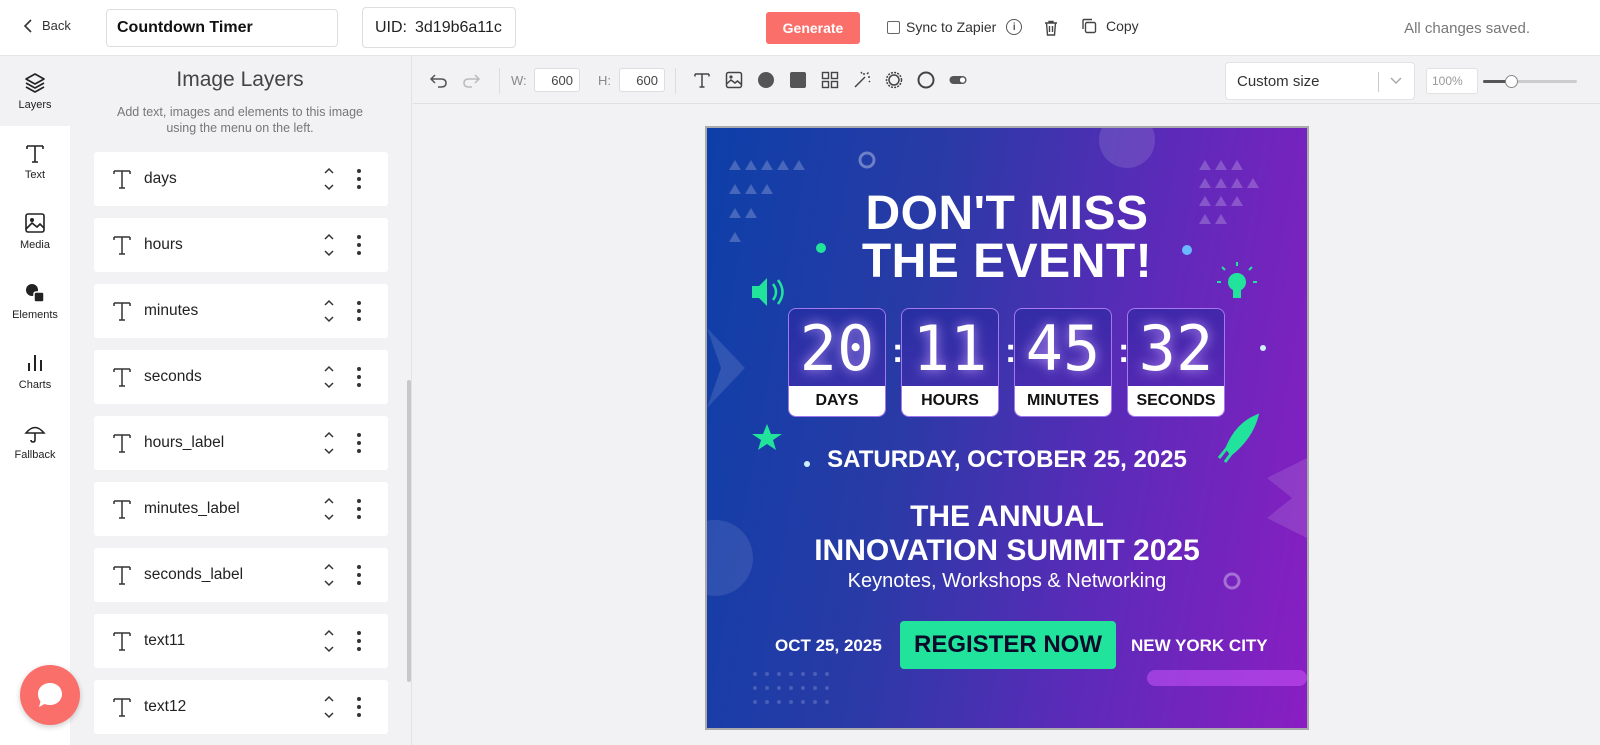 The width and height of the screenshot is (1600, 745). I want to click on width-label: W:, so click(519, 80).